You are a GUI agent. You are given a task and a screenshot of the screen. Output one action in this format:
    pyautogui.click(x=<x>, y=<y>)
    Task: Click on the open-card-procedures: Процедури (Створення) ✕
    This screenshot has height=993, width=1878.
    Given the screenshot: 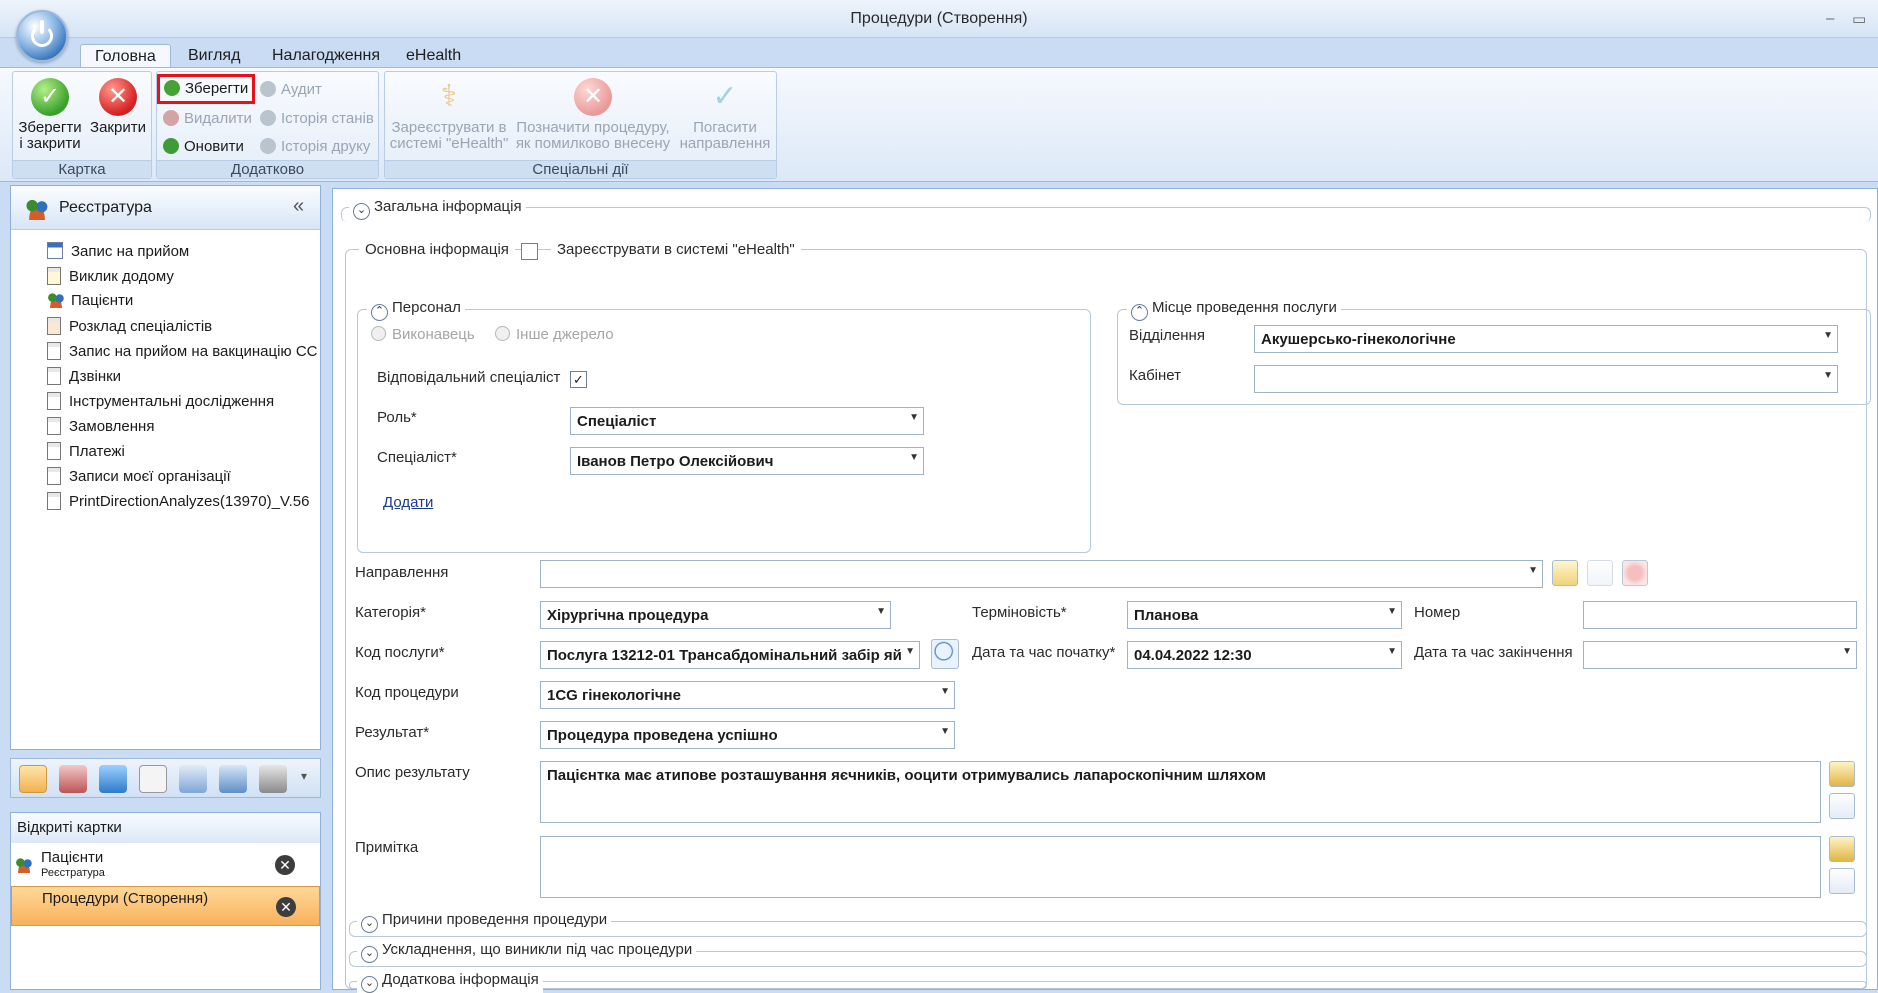 What is the action you would take?
    pyautogui.click(x=165, y=906)
    